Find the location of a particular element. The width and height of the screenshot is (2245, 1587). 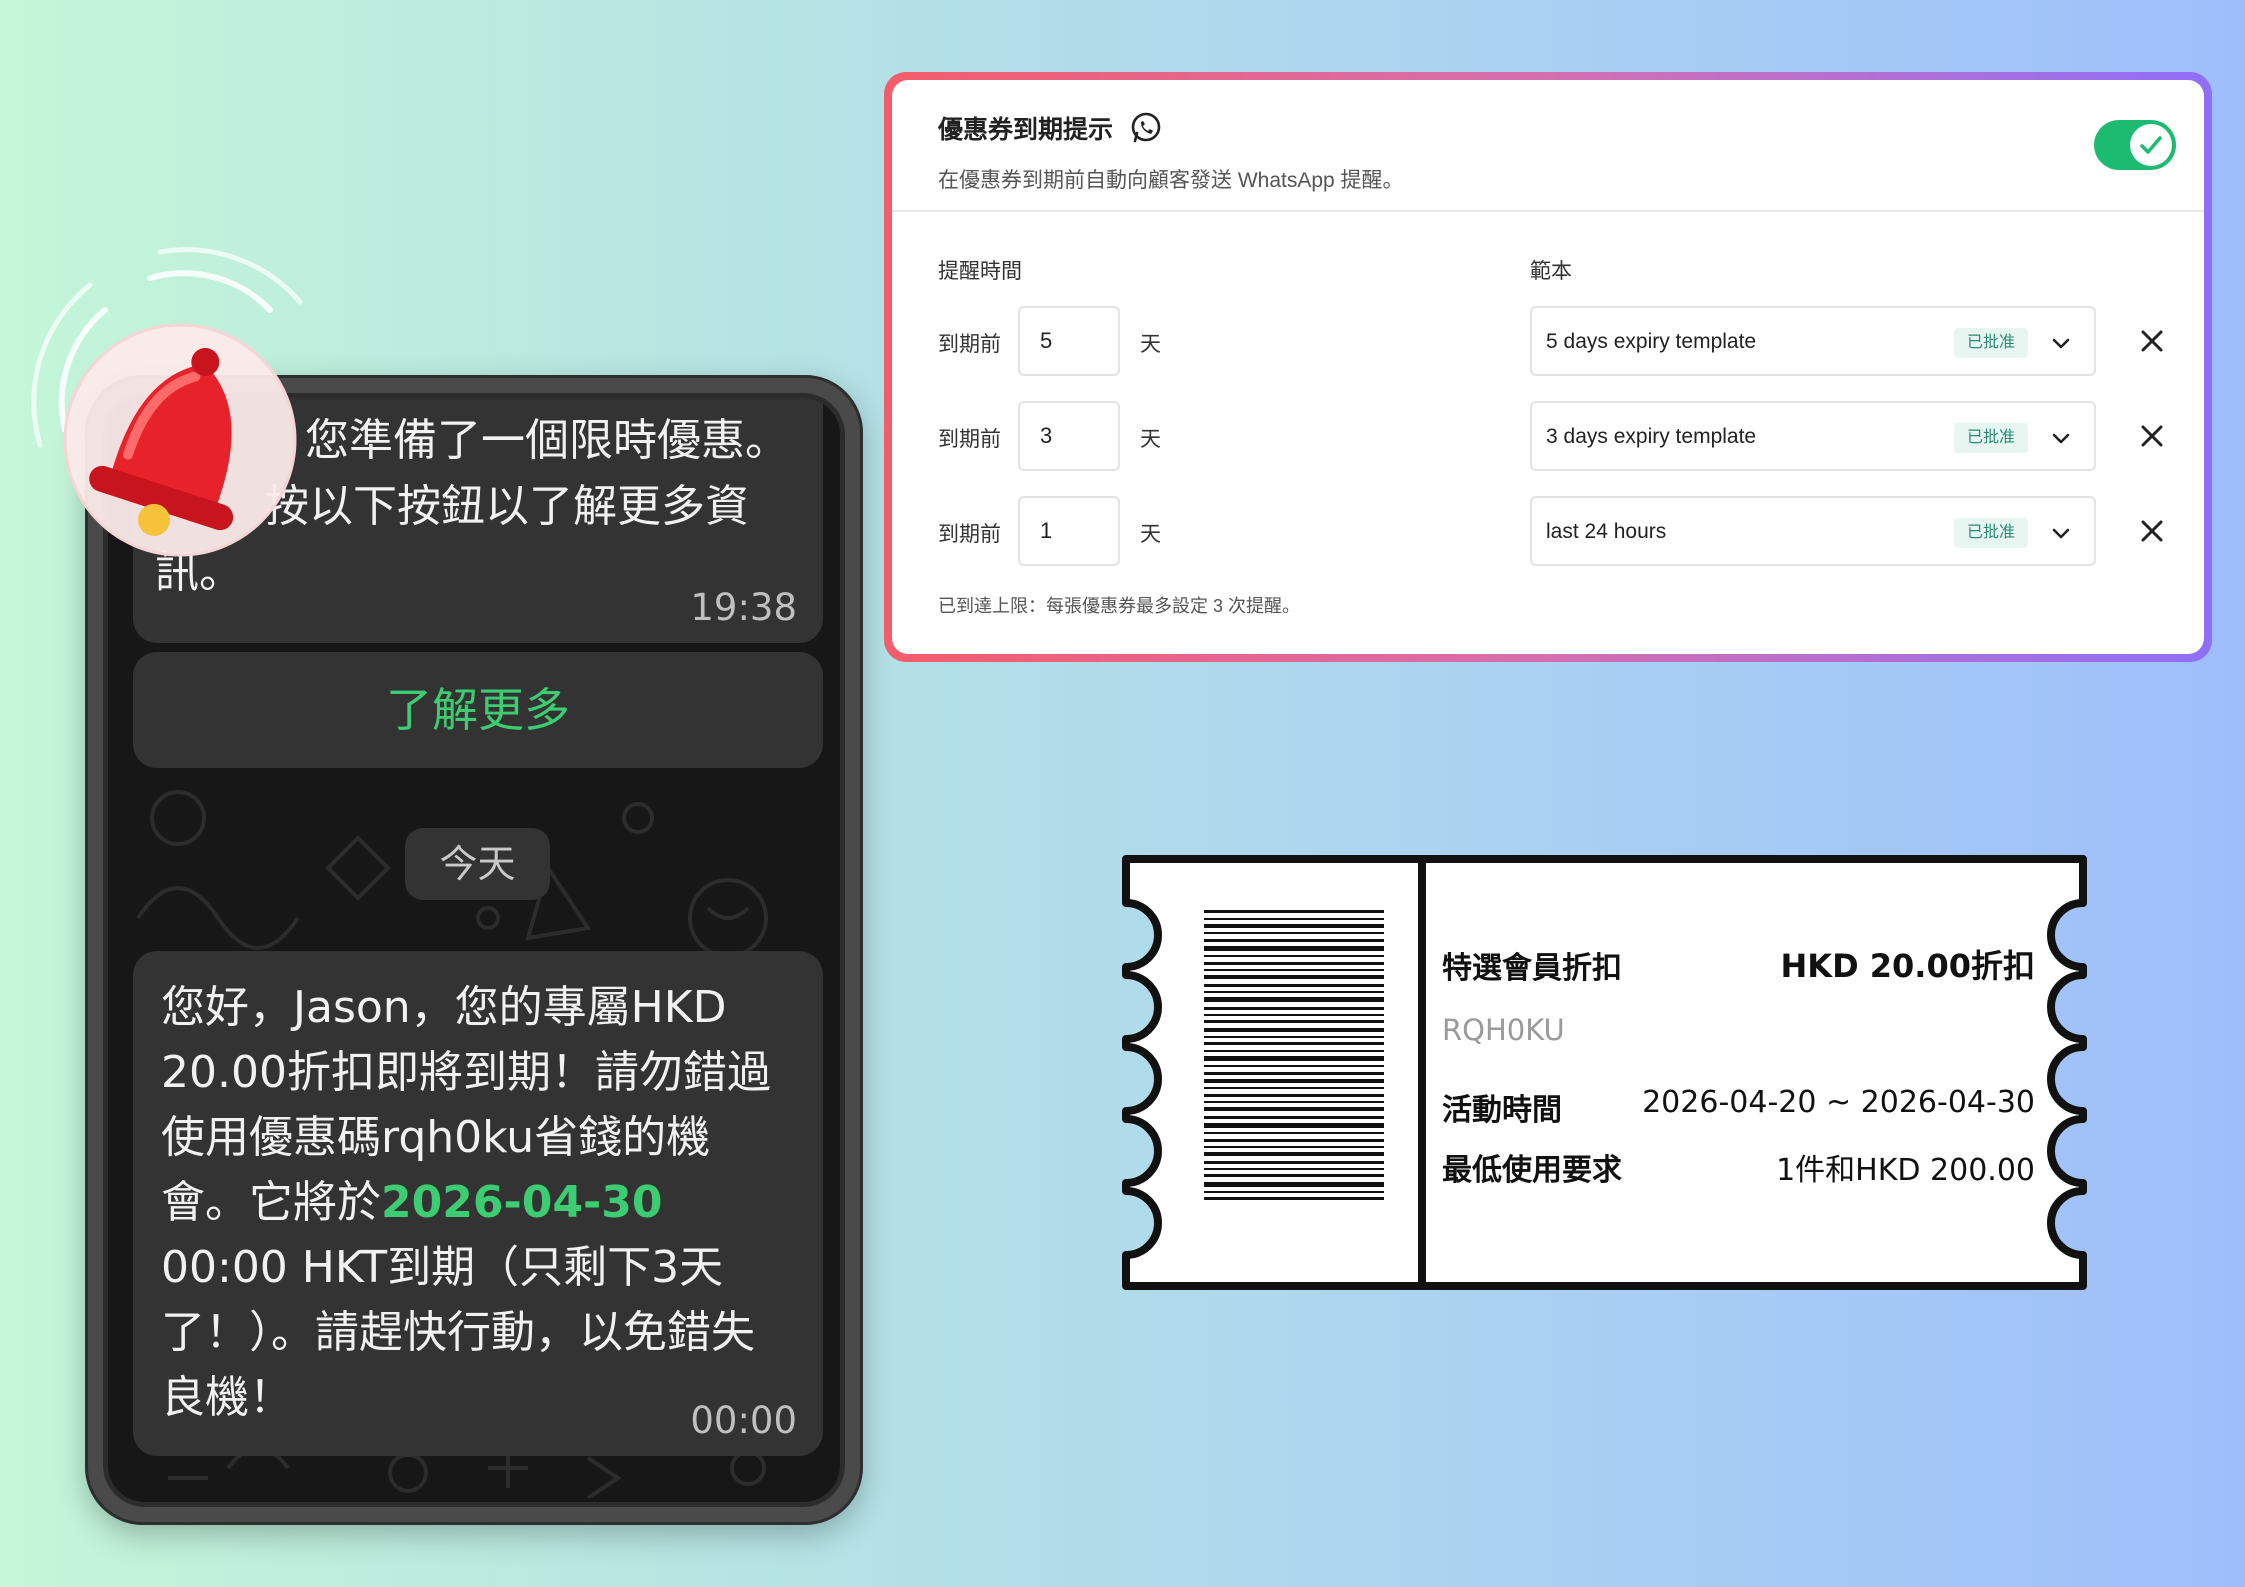

coupon-code: RQH0KU is located at coordinates (1503, 1030).